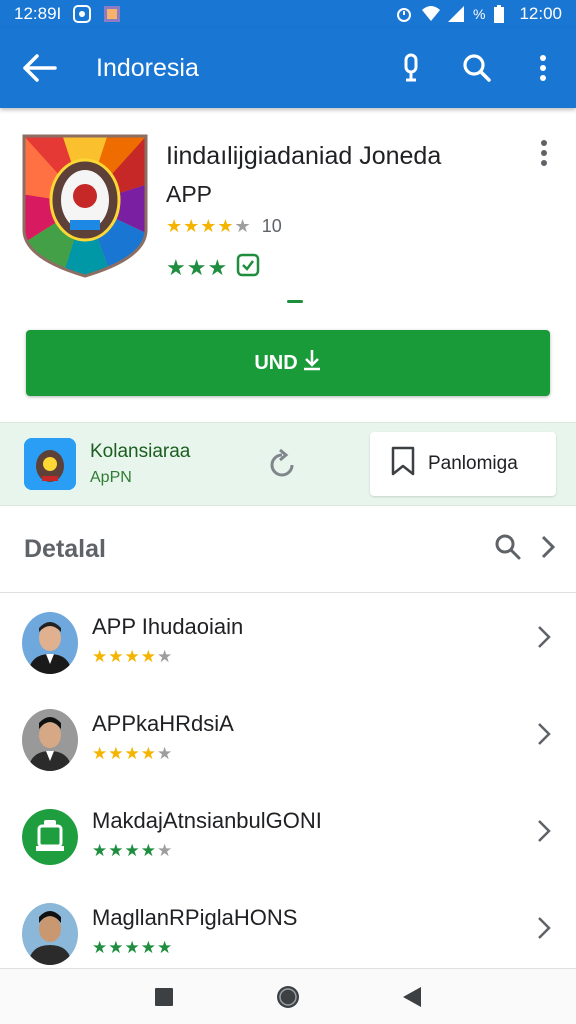  Describe the element at coordinates (479, 14) in the screenshot. I see `battery-percent: %` at that location.